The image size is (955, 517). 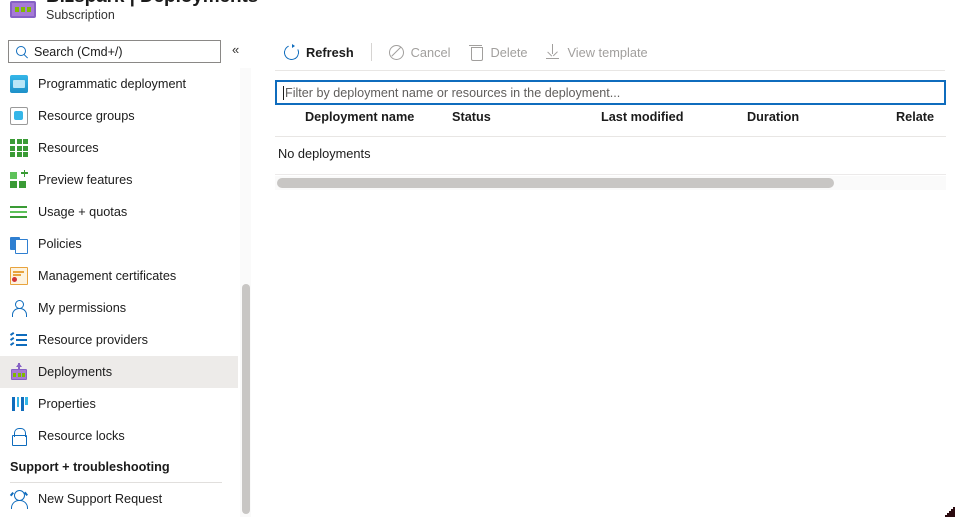 What do you see at coordinates (19, 84) in the screenshot?
I see `programmatic-deployment-icon` at bounding box center [19, 84].